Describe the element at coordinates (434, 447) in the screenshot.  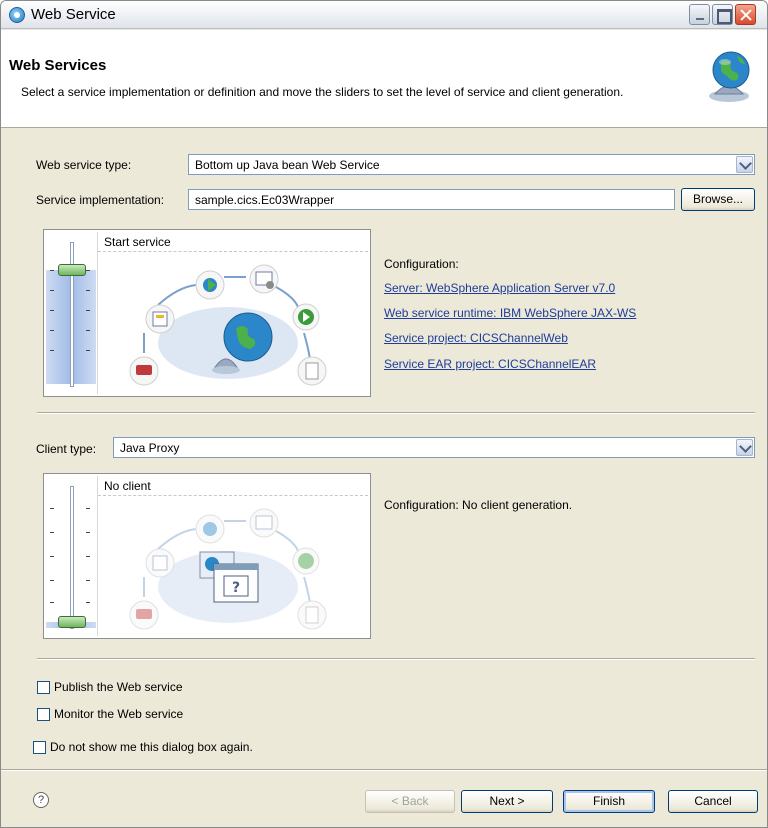
I see `client-type-select: Java Proxy` at that location.